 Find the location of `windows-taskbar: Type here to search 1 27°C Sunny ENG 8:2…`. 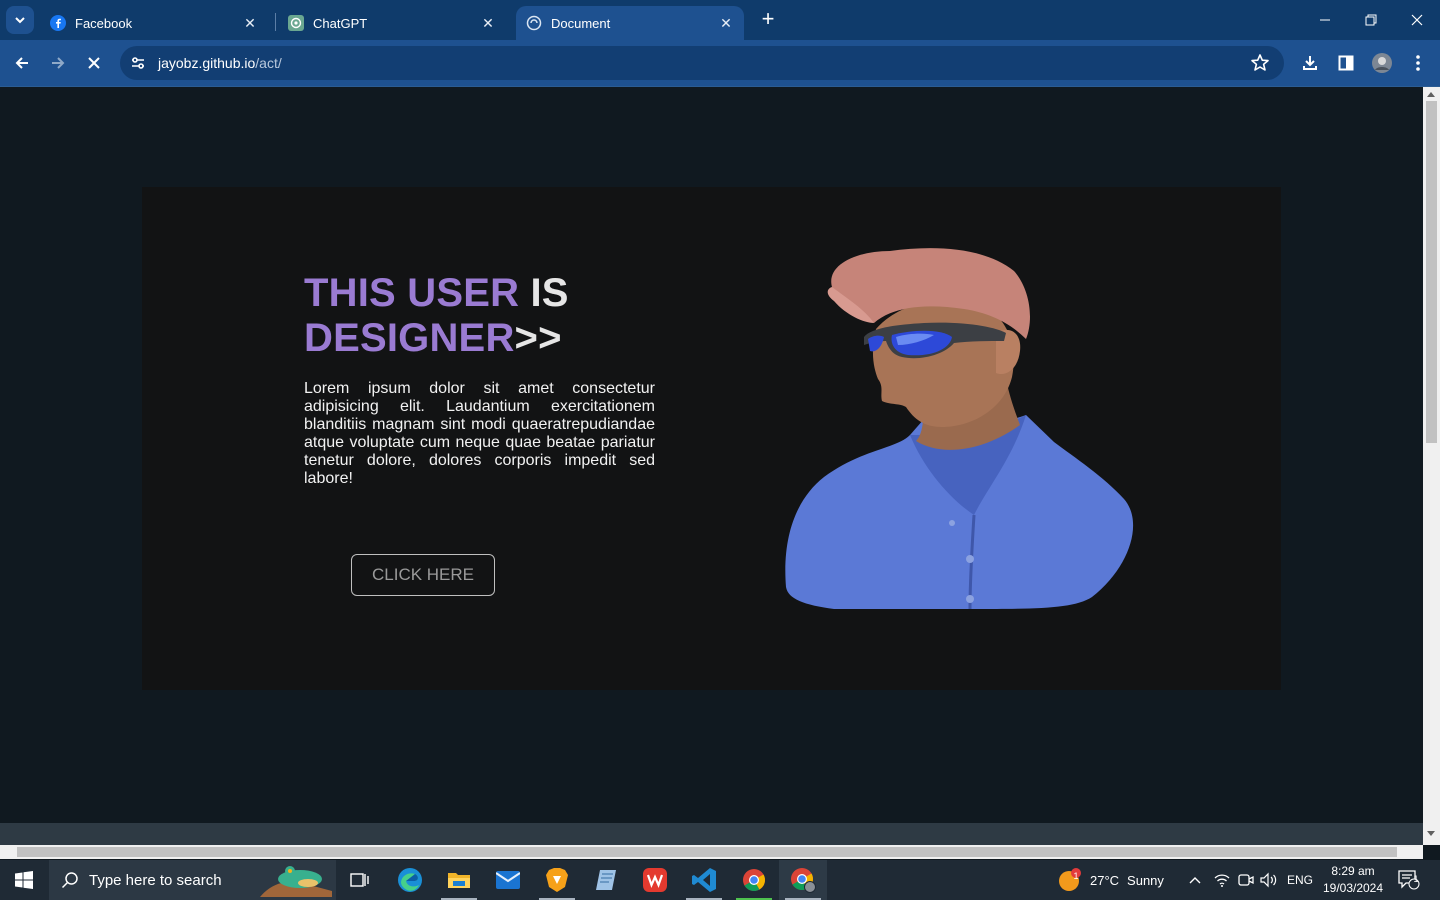

windows-taskbar: Type here to search 1 27°C Sunny ENG 8:2… is located at coordinates (720, 880).